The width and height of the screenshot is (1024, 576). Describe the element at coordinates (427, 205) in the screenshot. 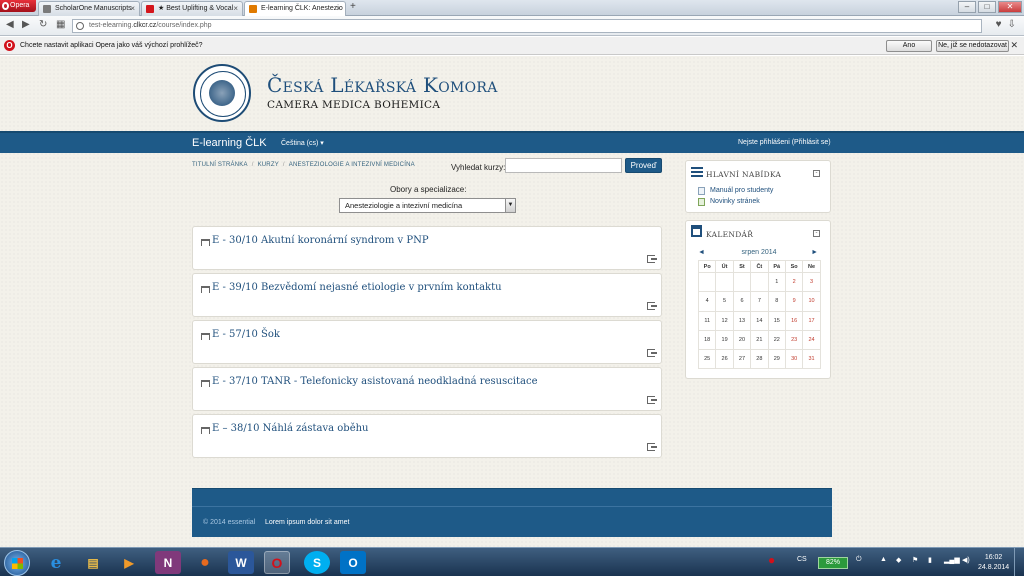

I see `category-select: Anesteziologie a intezivní medicína ▼` at that location.